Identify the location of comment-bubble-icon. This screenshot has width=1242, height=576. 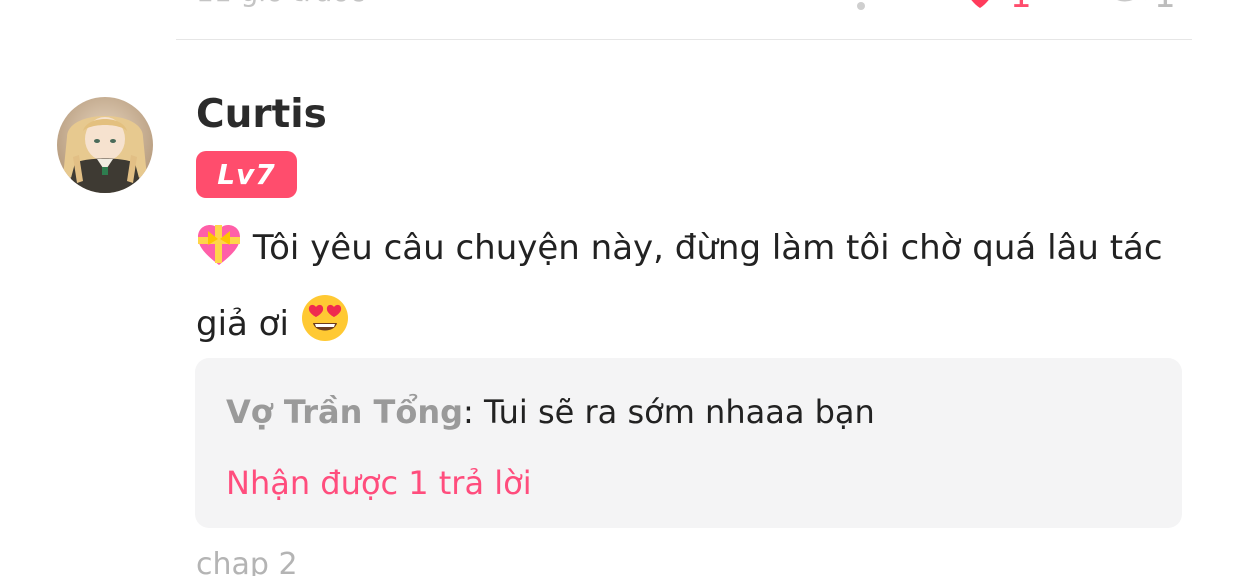
(1125, 8).